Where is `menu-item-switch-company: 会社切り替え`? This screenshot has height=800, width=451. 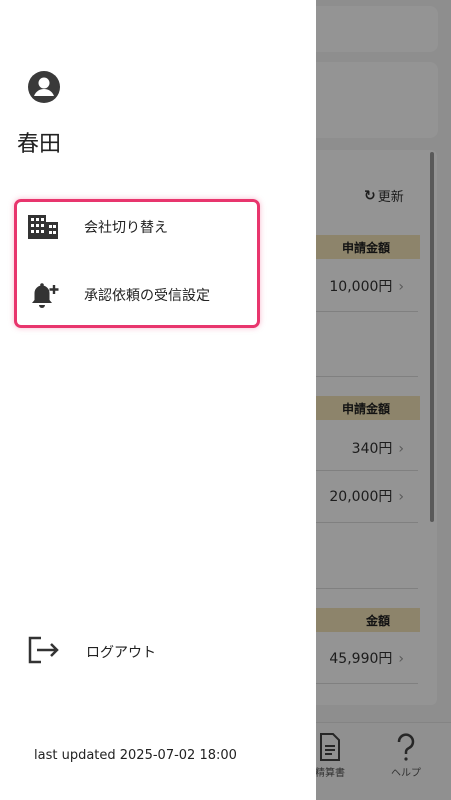
menu-item-switch-company: 会社切り替え is located at coordinates (137, 227).